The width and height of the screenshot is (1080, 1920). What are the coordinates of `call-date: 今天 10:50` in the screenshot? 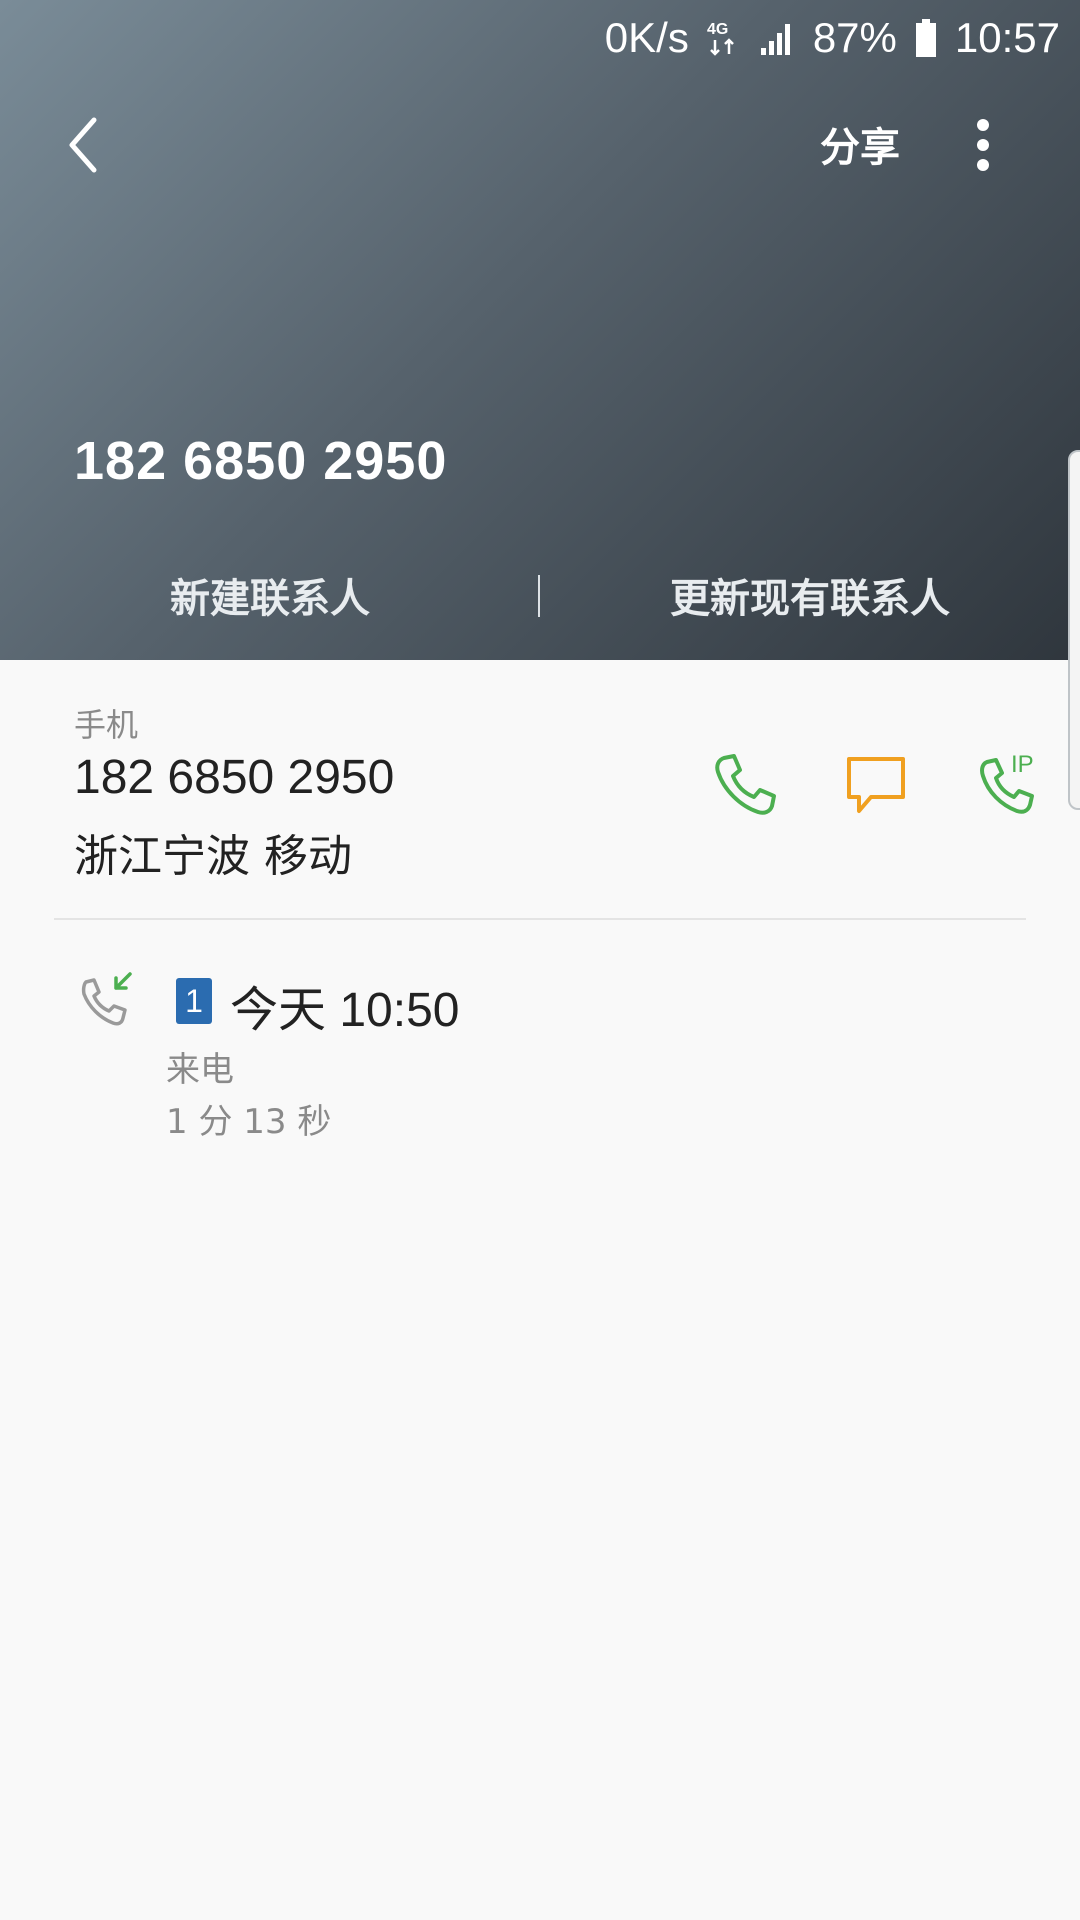 It's located at (345, 1010).